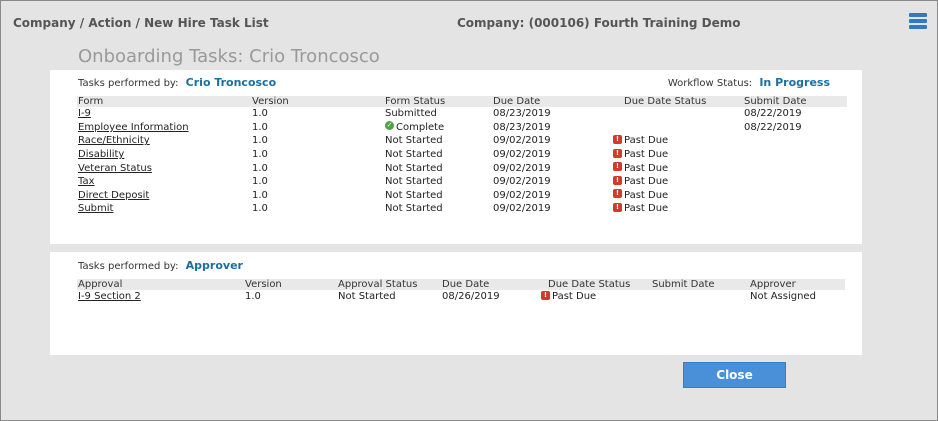 This screenshot has width=938, height=421. What do you see at coordinates (141, 23) in the screenshot?
I see `breadcrumb: Company / Action / New Hire Task List` at bounding box center [141, 23].